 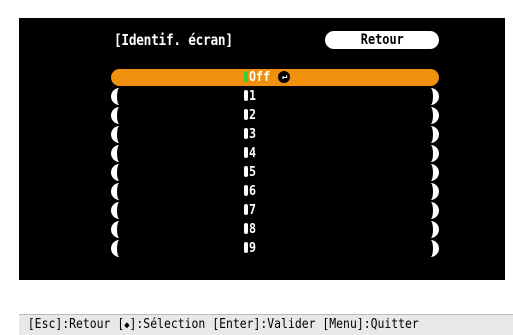 What do you see at coordinates (253, 210) in the screenshot?
I see `option-label: 7` at bounding box center [253, 210].